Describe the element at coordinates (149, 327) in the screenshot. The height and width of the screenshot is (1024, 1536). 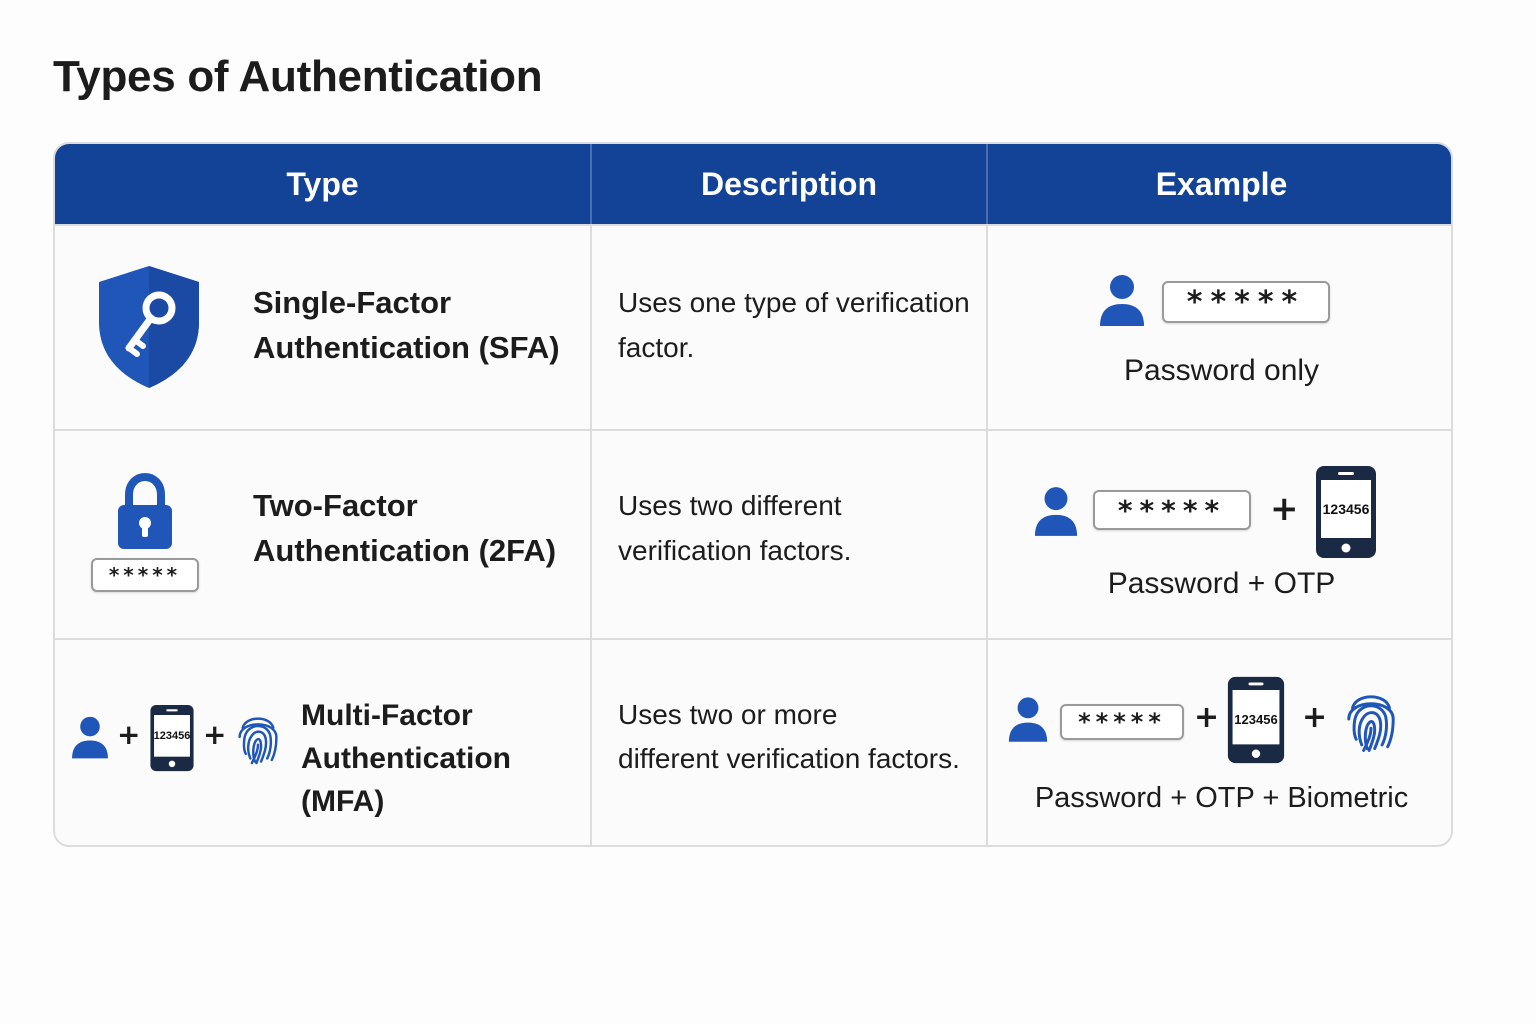
I see `shield-key-icon` at that location.